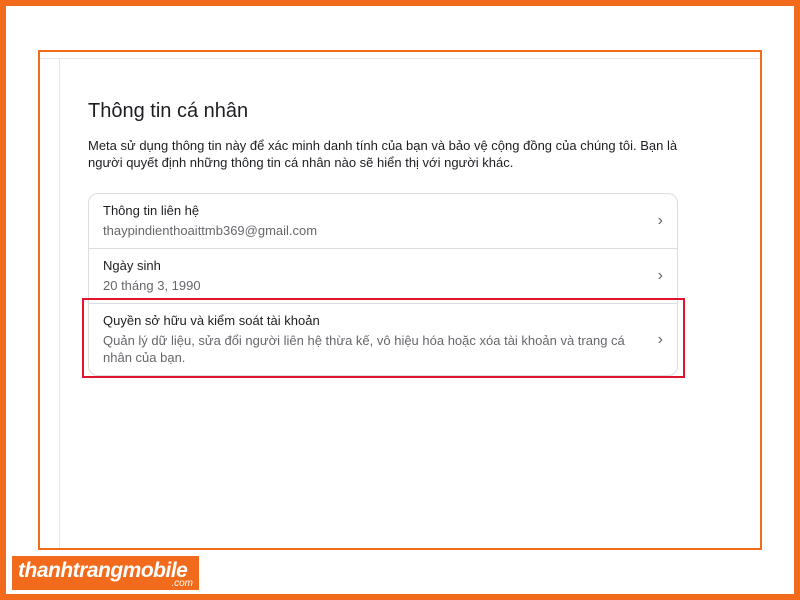  I want to click on row-subtitle: thaypindienthoaittmb369@gmail.com, so click(210, 230).